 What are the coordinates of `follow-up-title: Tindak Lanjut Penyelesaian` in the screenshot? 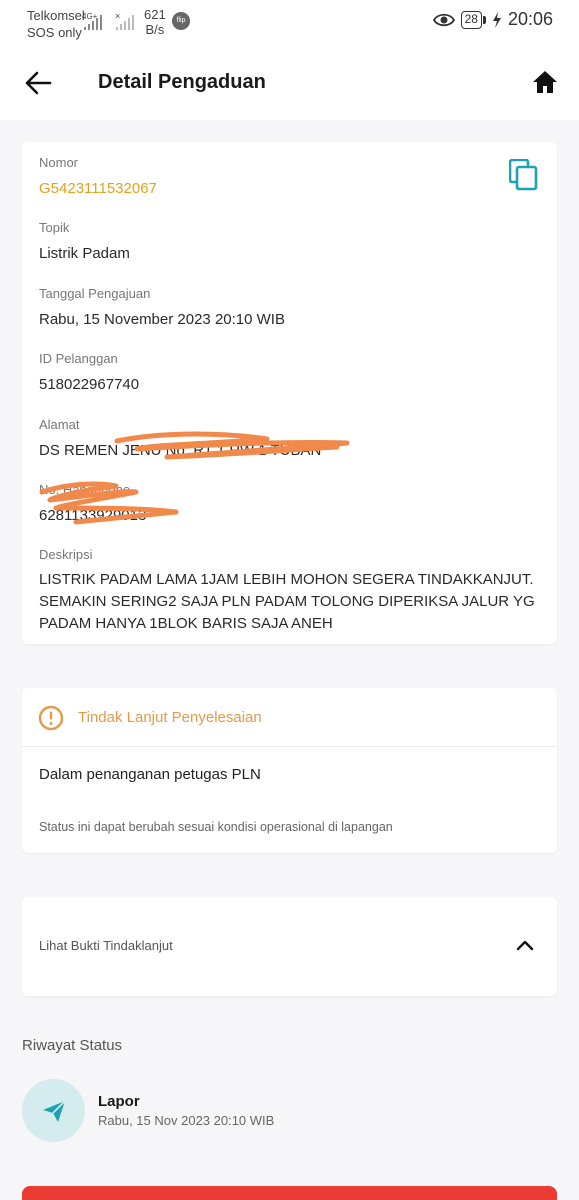 It's located at (170, 717).